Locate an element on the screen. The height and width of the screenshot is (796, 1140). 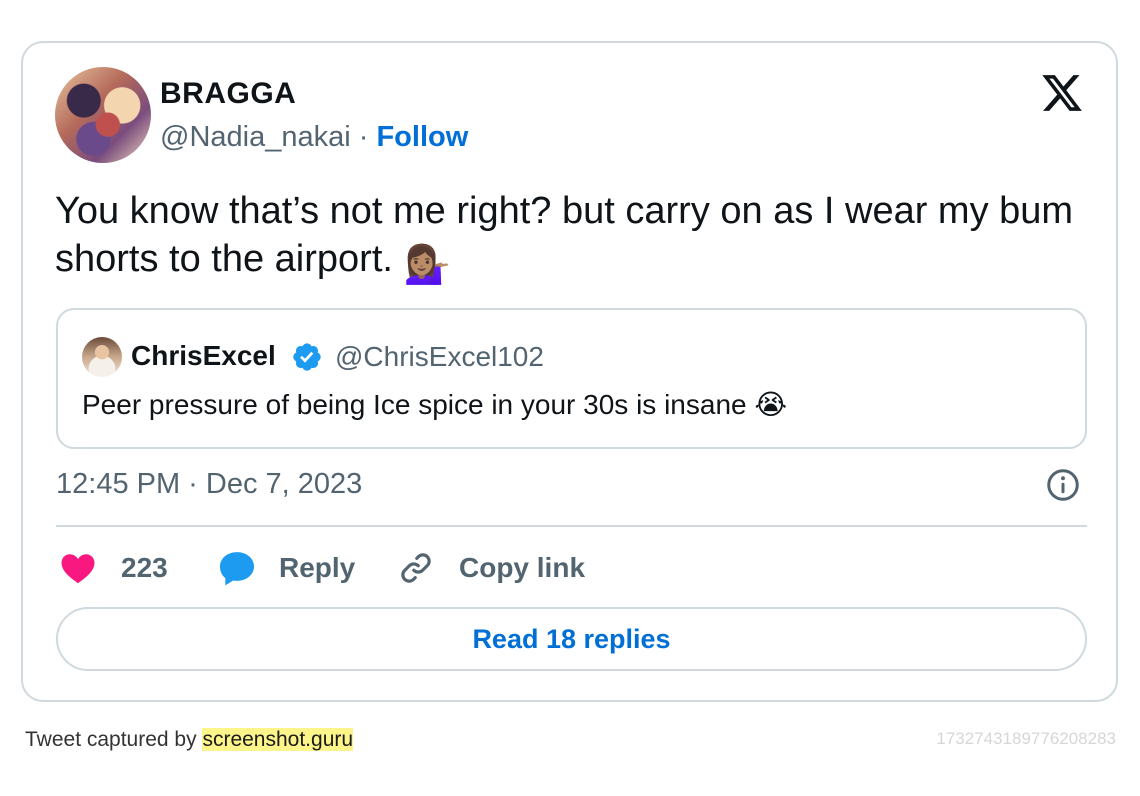
reply-button: Reply is located at coordinates (286, 568).